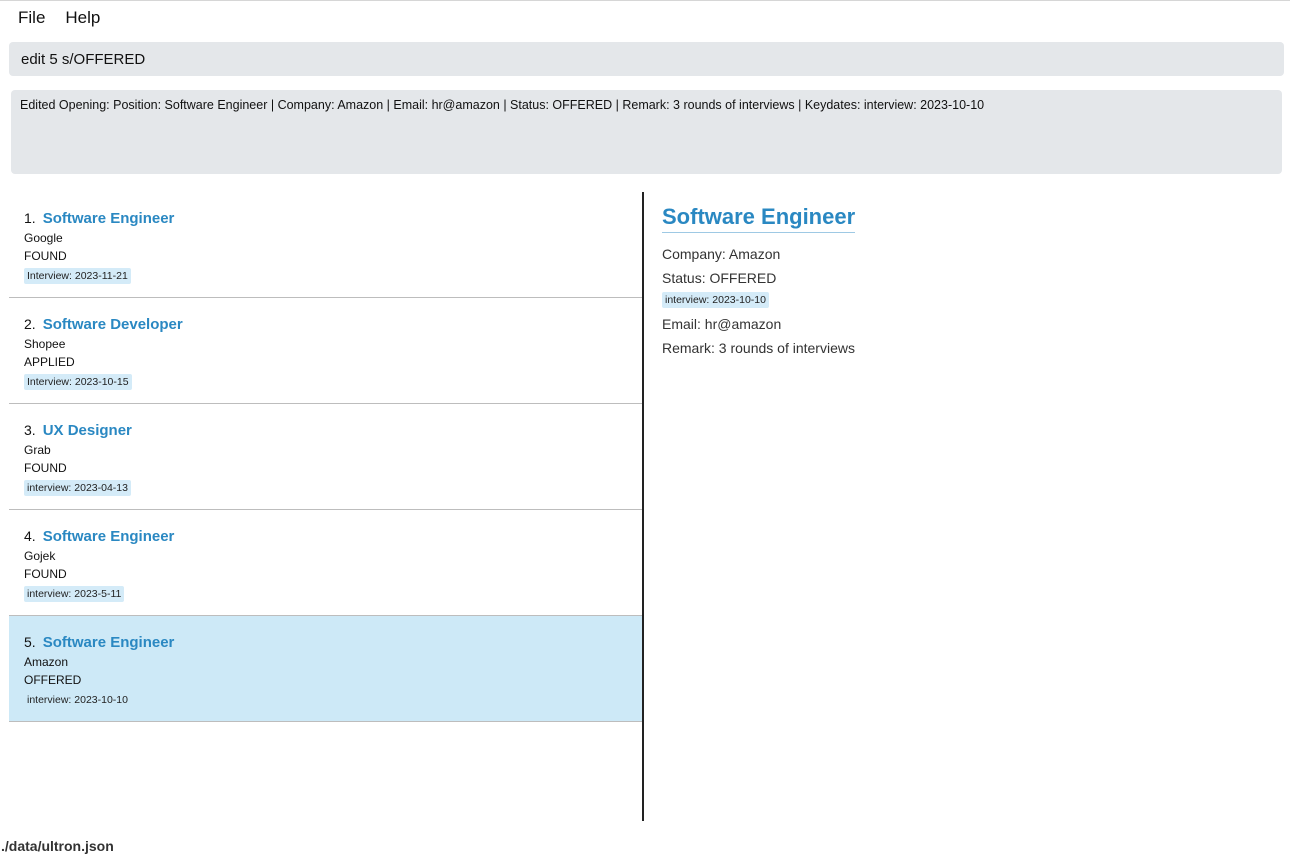 This screenshot has width=1290, height=855. I want to click on panel-divider, so click(643, 506).